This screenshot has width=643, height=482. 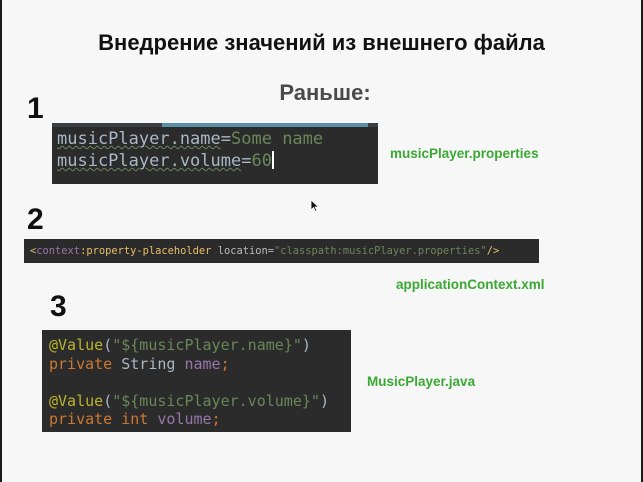 I want to click on step-number-2: 2, so click(x=35, y=219).